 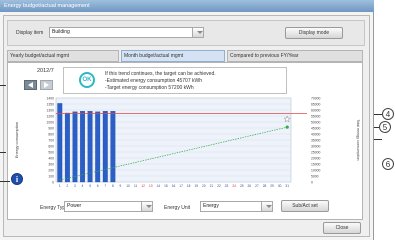 What do you see at coordinates (17, 179) in the screenshot?
I see `info-icon: i` at bounding box center [17, 179].